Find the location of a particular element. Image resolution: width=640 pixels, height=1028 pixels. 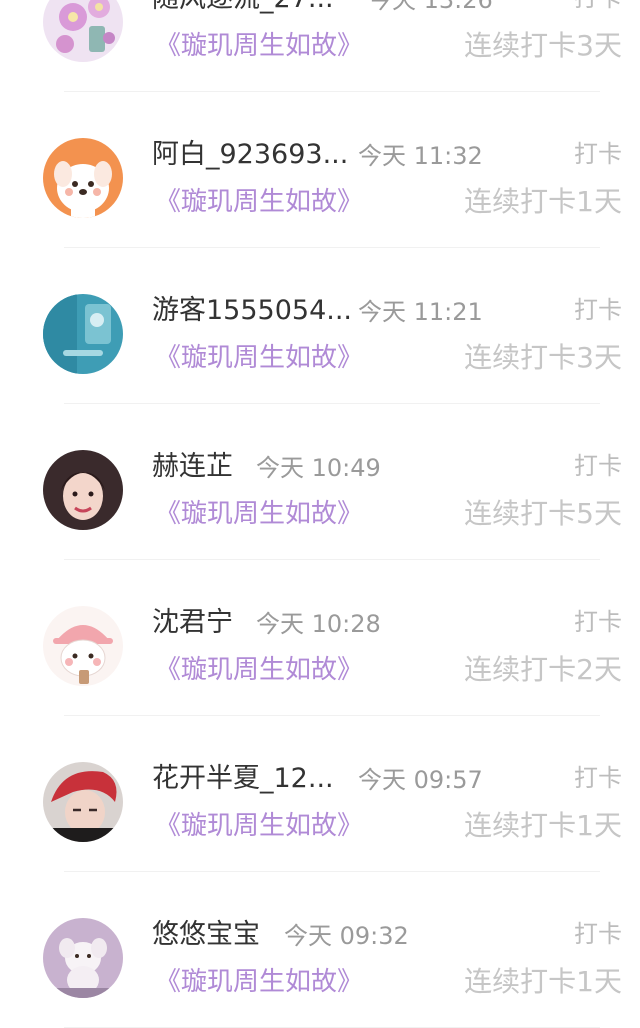

checkin-time: 今天 11:21 is located at coordinates (420, 312).